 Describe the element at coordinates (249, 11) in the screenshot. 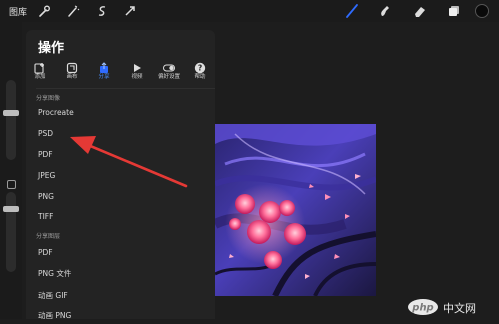

I see `top-toolbar: 图库` at that location.